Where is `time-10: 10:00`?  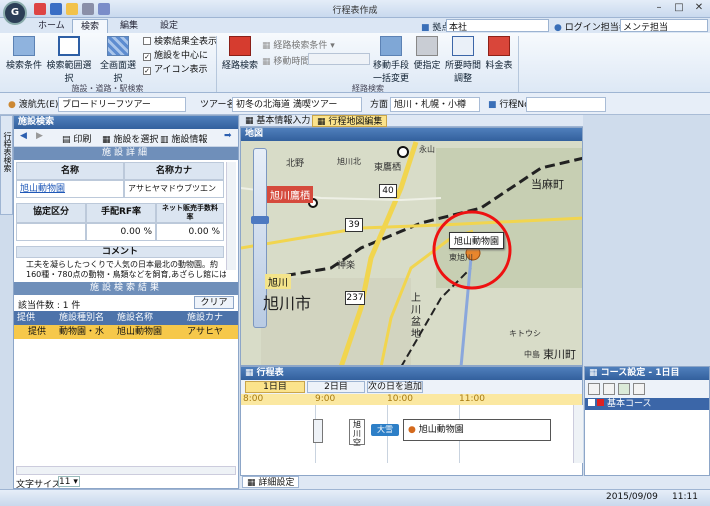
time-10: 10:00 is located at coordinates (400, 399).